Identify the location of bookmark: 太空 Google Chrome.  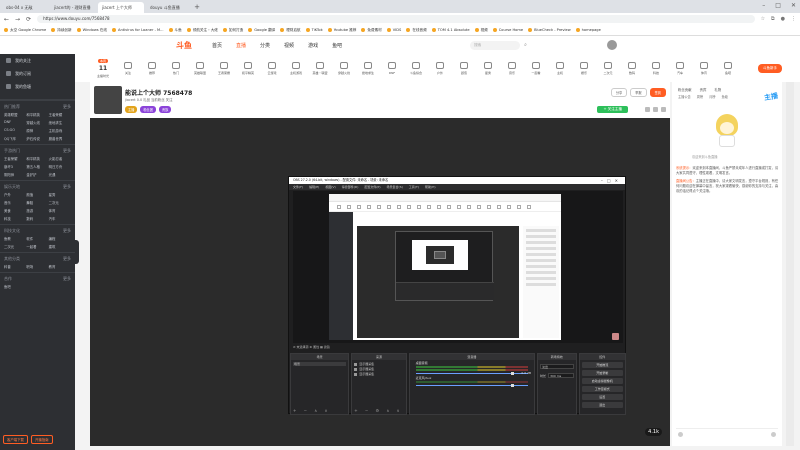
(25, 30).